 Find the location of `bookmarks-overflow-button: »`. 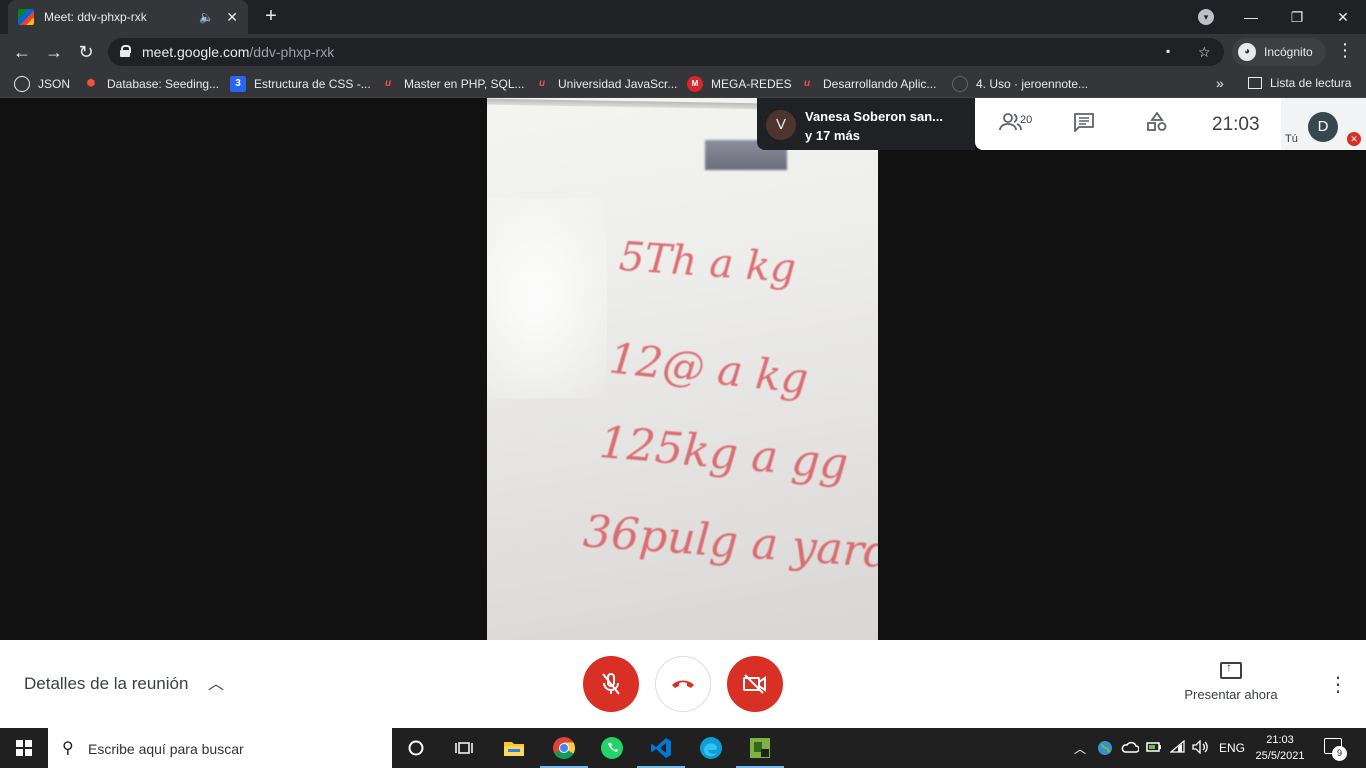

bookmarks-overflow-button: » is located at coordinates (1220, 83).